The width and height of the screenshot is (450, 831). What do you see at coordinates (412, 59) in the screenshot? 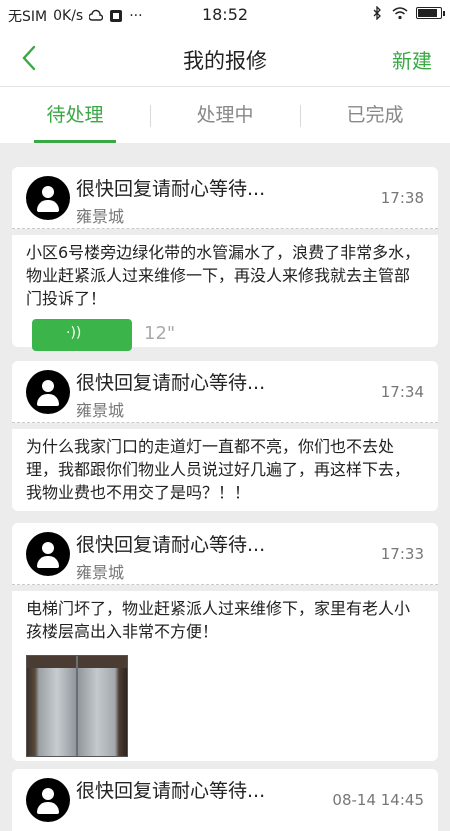
I see `new-button: 新建` at bounding box center [412, 59].